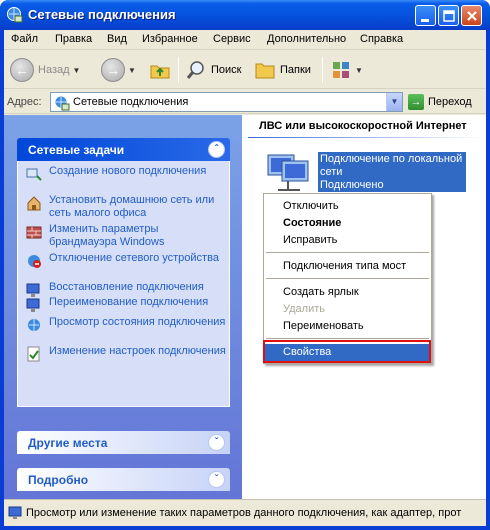 Image resolution: width=490 pixels, height=530 pixels. I want to click on up-folder-icon, so click(160, 72).